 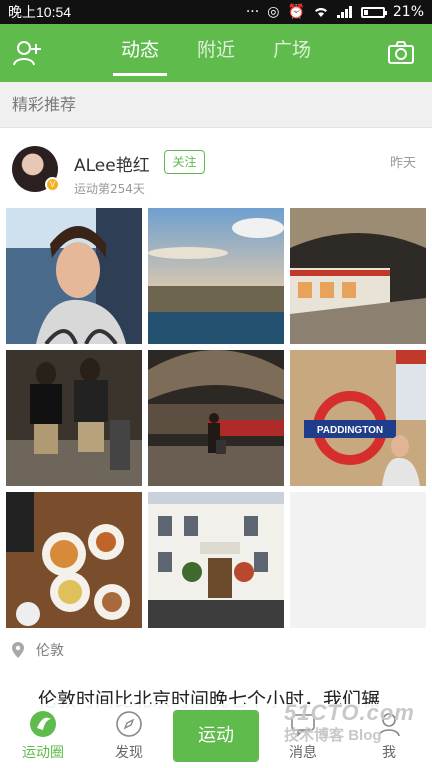 I want to click on more-icon: ···, so click(x=252, y=12).